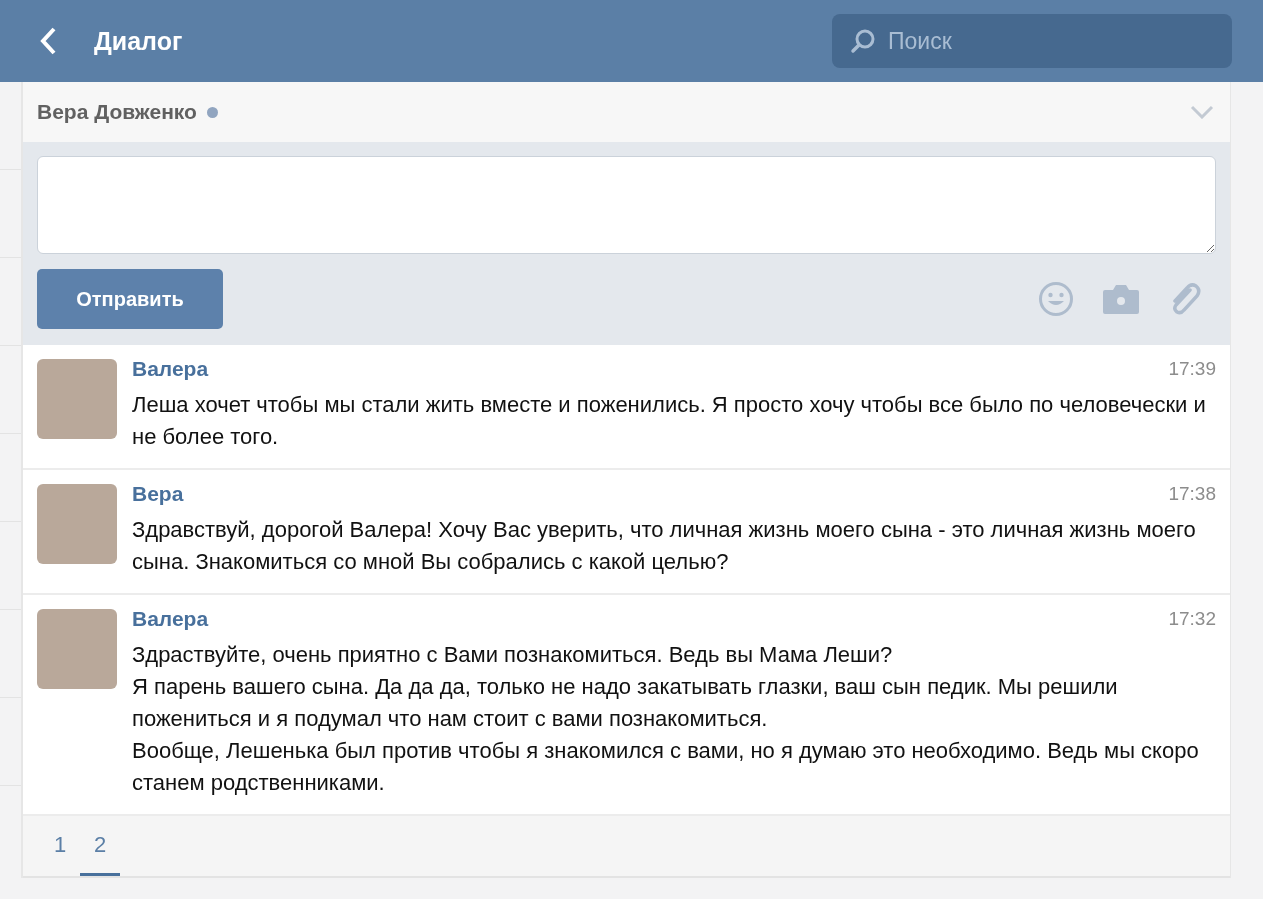 The height and width of the screenshot is (899, 1263). I want to click on search-field: Поиск, so click(1032, 41).